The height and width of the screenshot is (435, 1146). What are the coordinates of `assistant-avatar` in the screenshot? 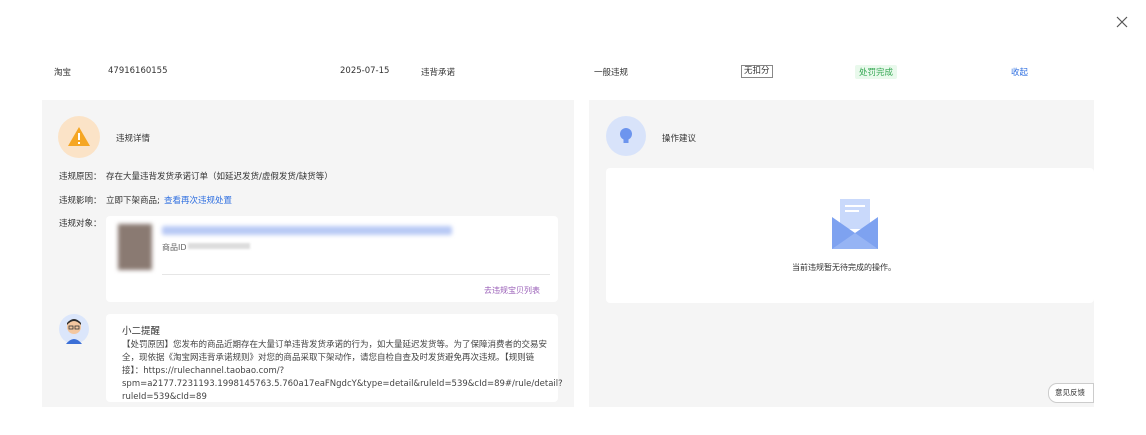 It's located at (74, 329).